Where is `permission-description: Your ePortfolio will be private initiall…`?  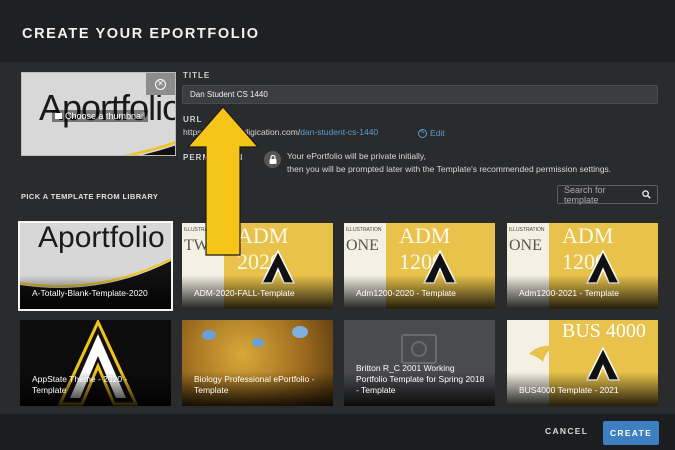 permission-description: Your ePortfolio will be private initiall… is located at coordinates (472, 163).